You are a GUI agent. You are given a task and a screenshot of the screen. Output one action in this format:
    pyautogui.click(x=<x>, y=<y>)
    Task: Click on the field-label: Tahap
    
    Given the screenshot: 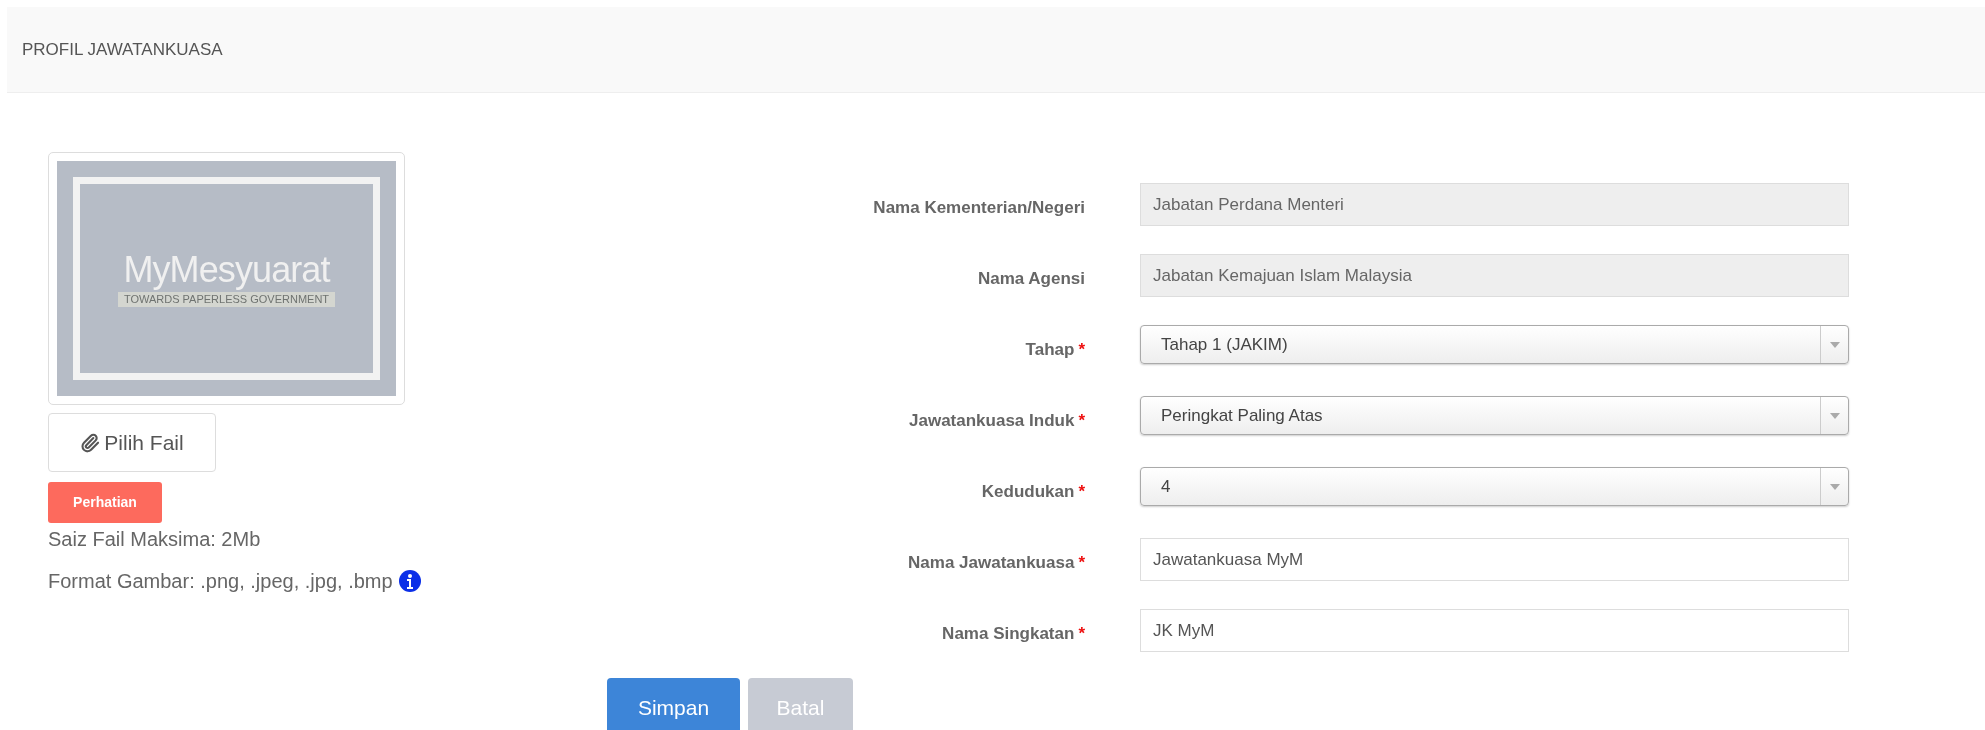 What is the action you would take?
    pyautogui.click(x=1050, y=350)
    